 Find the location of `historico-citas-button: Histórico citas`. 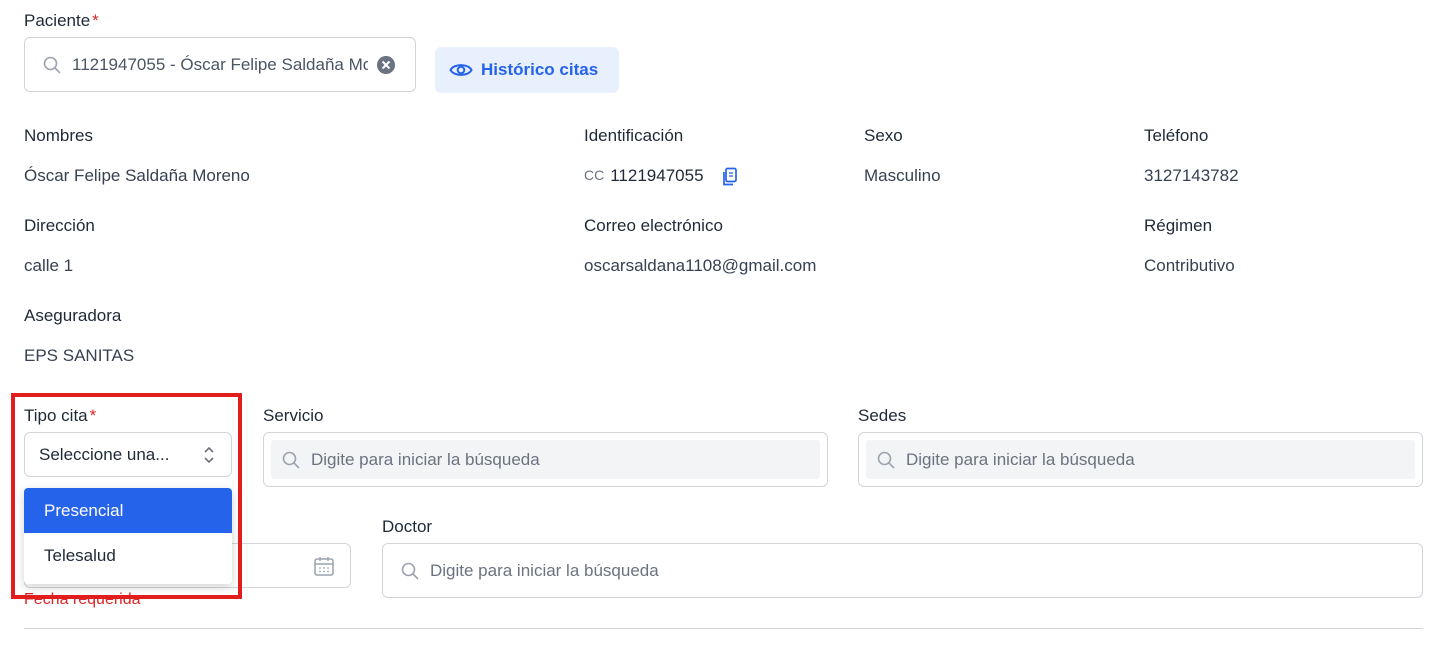

historico-citas-button: Histórico citas is located at coordinates (527, 70).